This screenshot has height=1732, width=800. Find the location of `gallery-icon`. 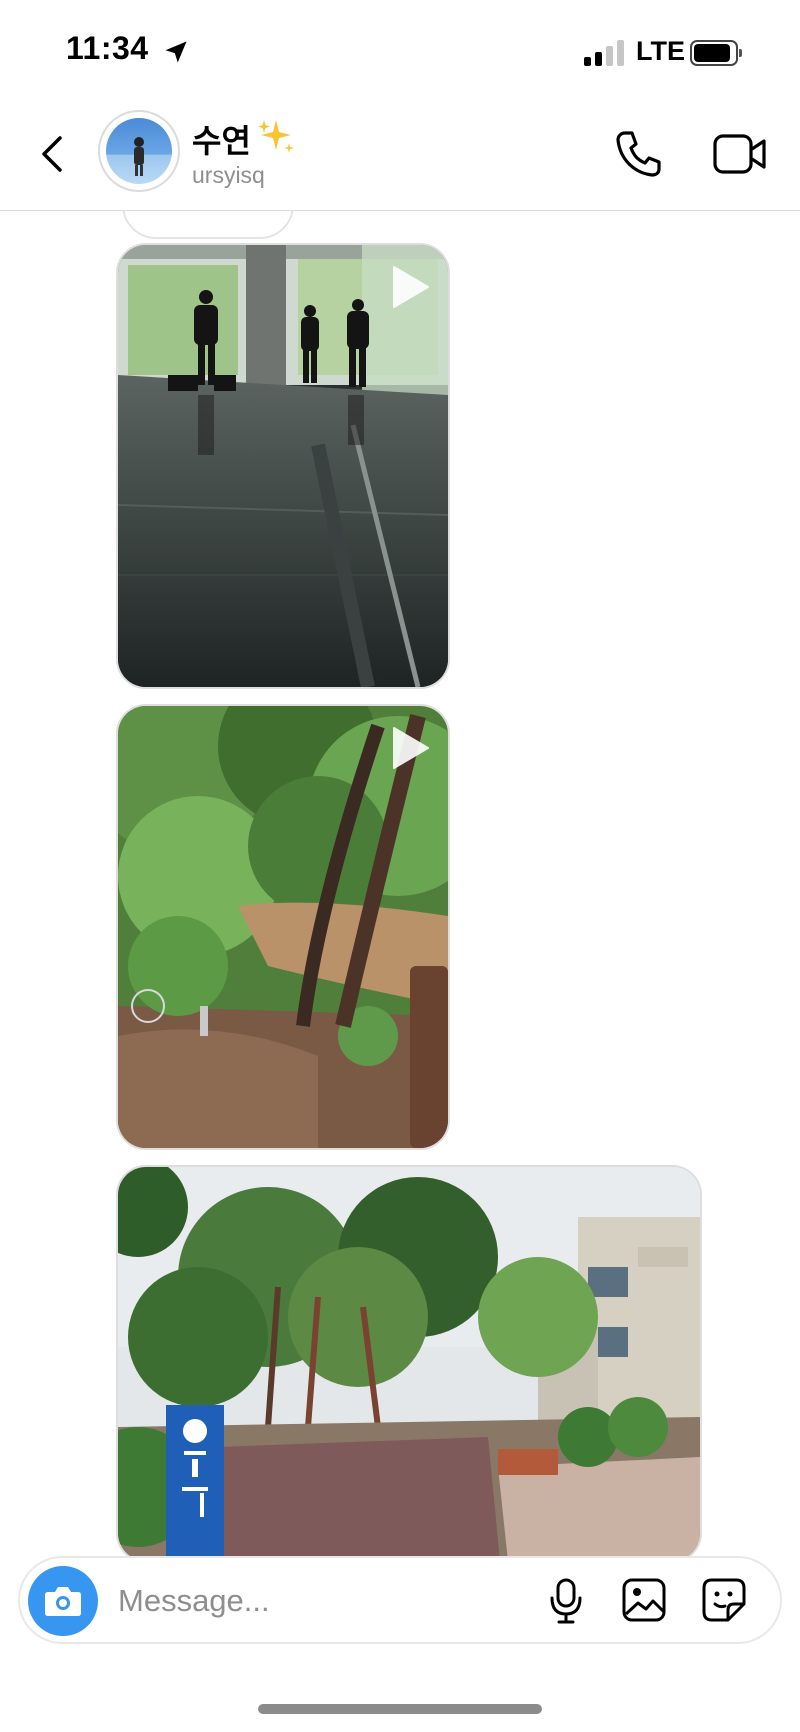

gallery-icon is located at coordinates (644, 1600).